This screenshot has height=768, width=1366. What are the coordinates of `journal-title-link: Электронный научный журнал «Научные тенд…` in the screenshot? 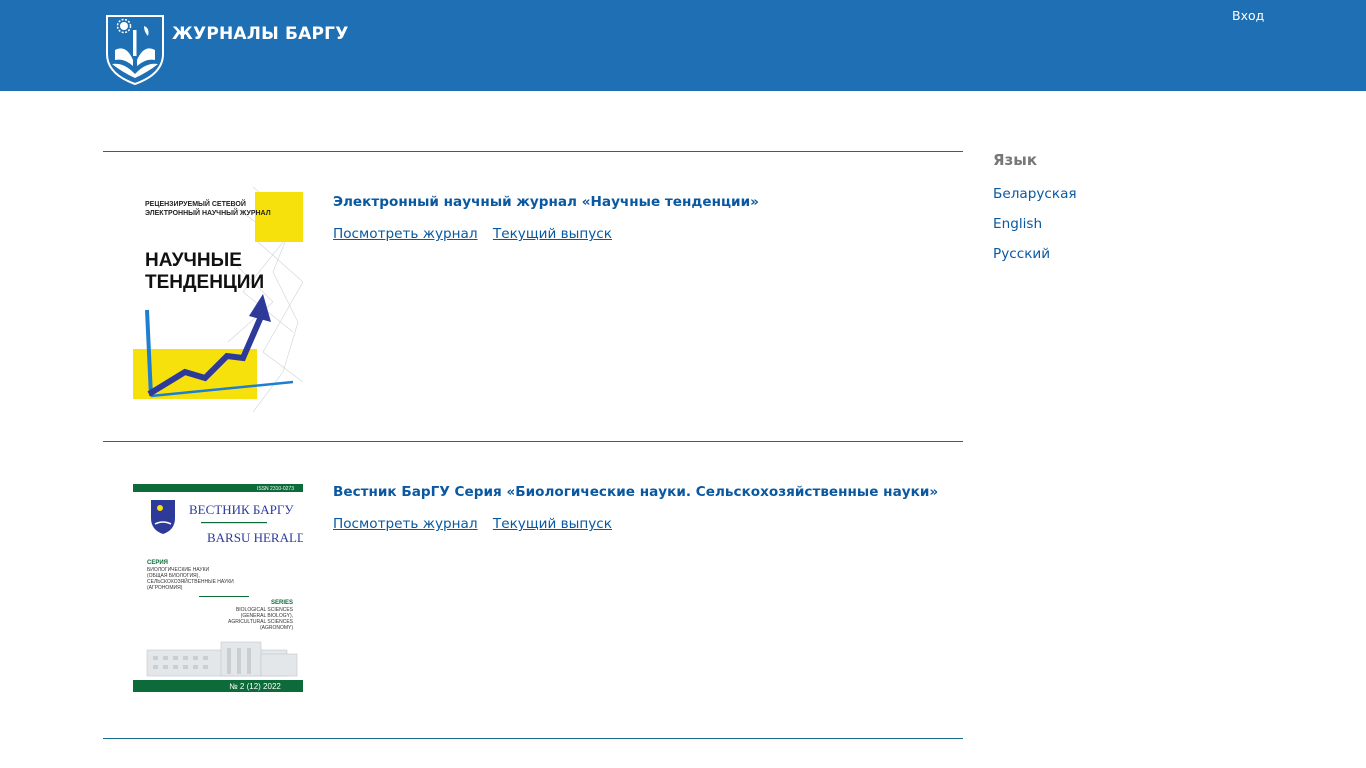 It's located at (546, 202).